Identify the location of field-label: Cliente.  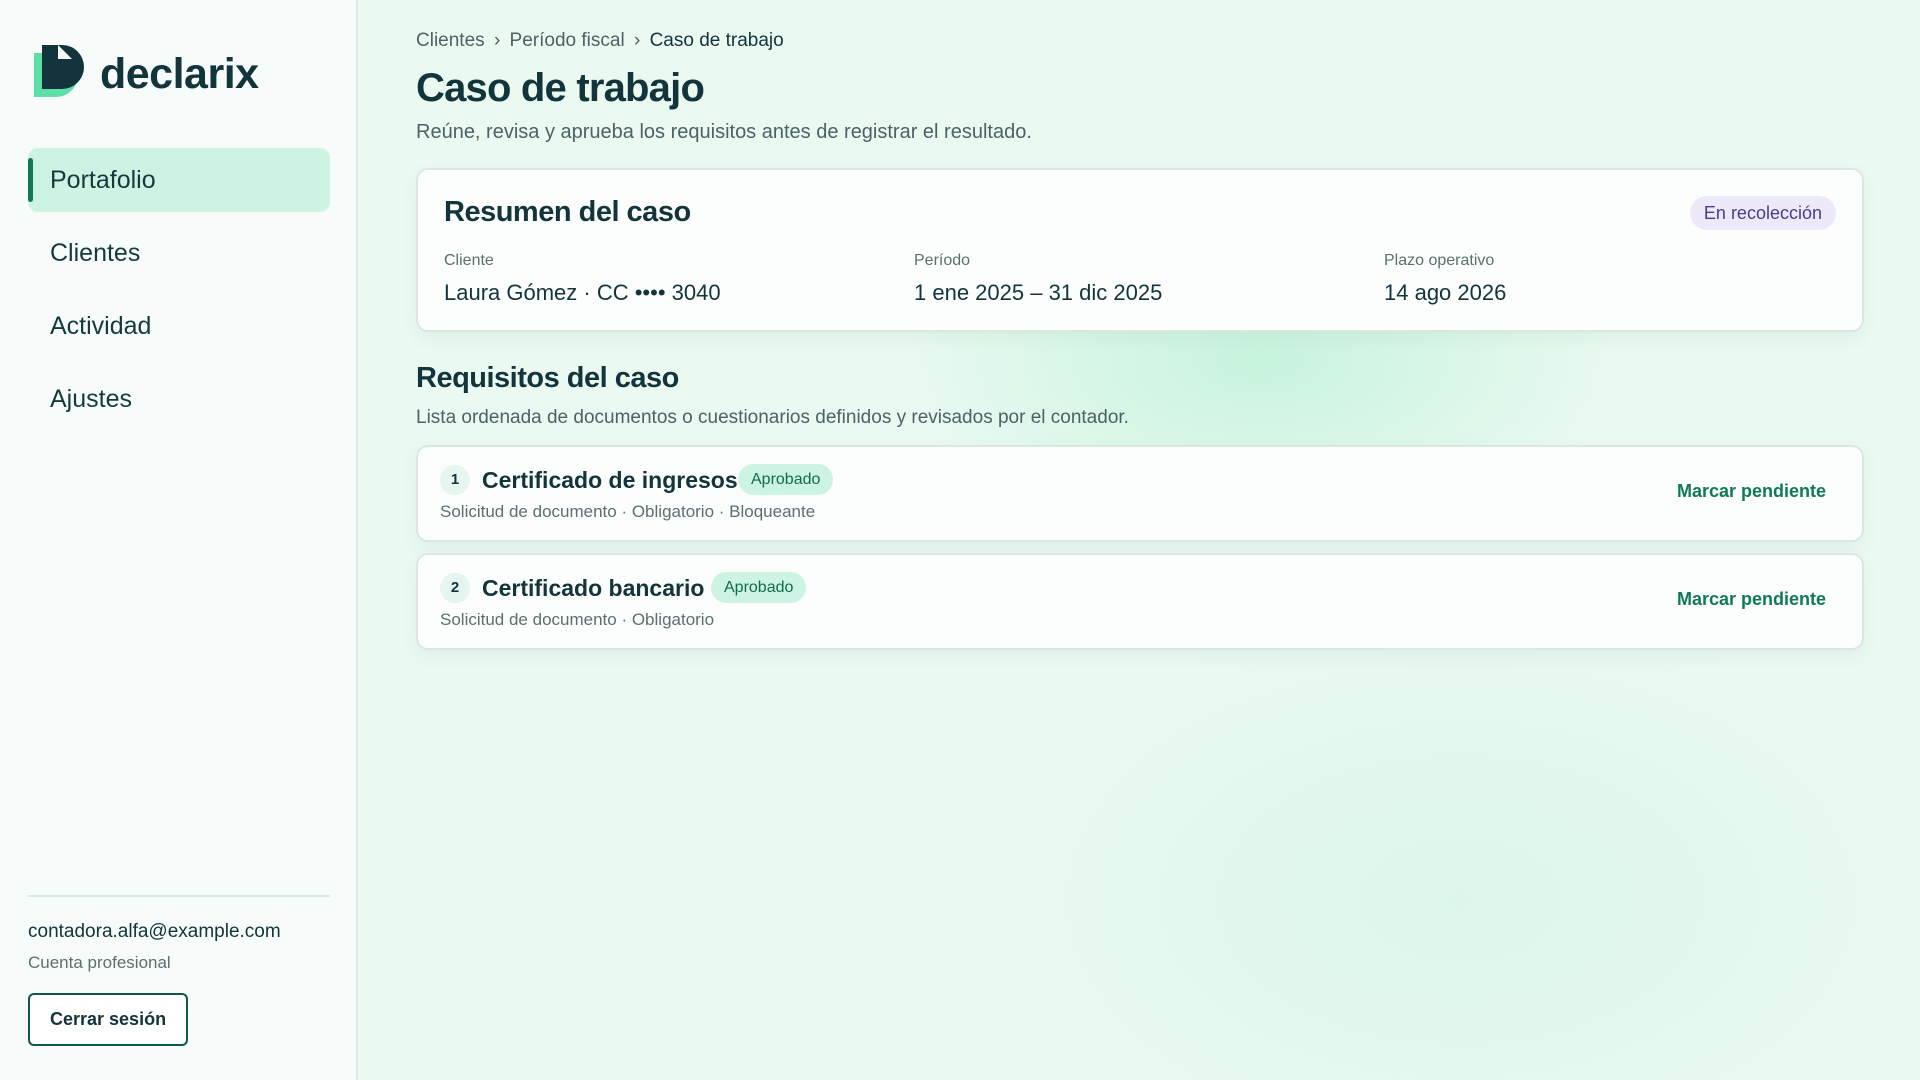
(469, 260).